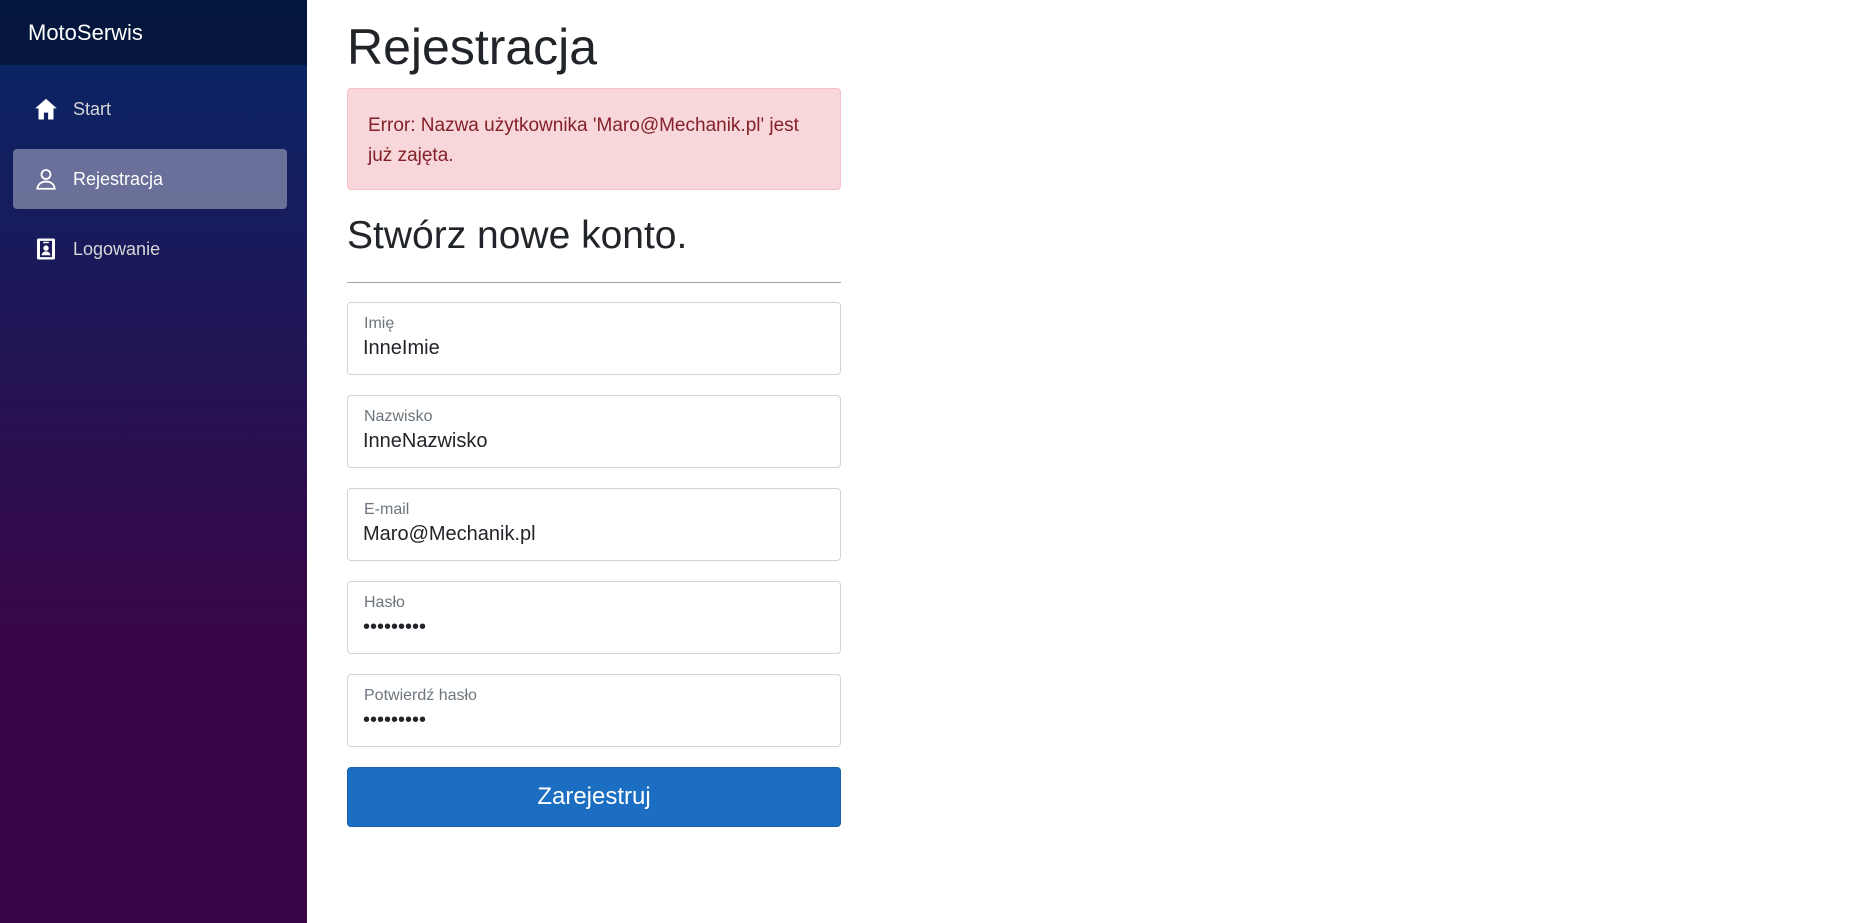 The height and width of the screenshot is (923, 1872). Describe the element at coordinates (384, 602) in the screenshot. I see `password-label: Hasło` at that location.